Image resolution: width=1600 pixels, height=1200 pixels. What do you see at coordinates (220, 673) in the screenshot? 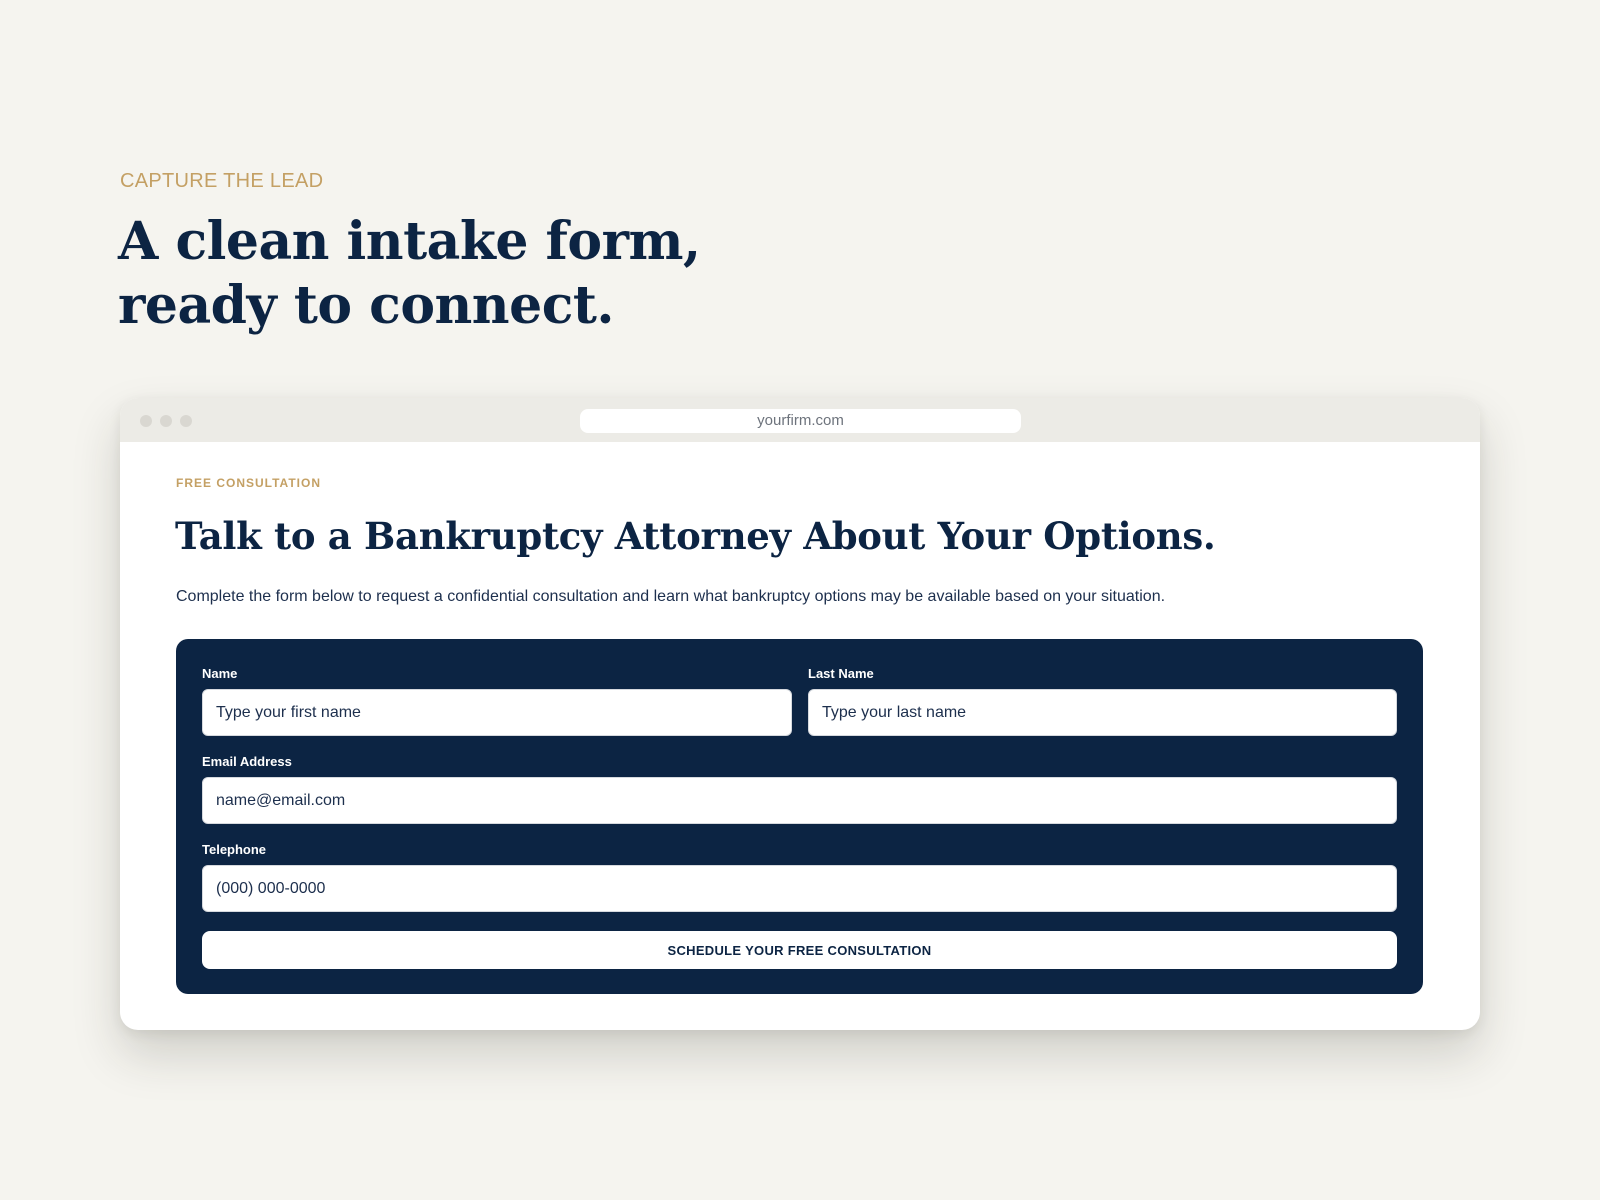
I see `first-name-label: Name` at bounding box center [220, 673].